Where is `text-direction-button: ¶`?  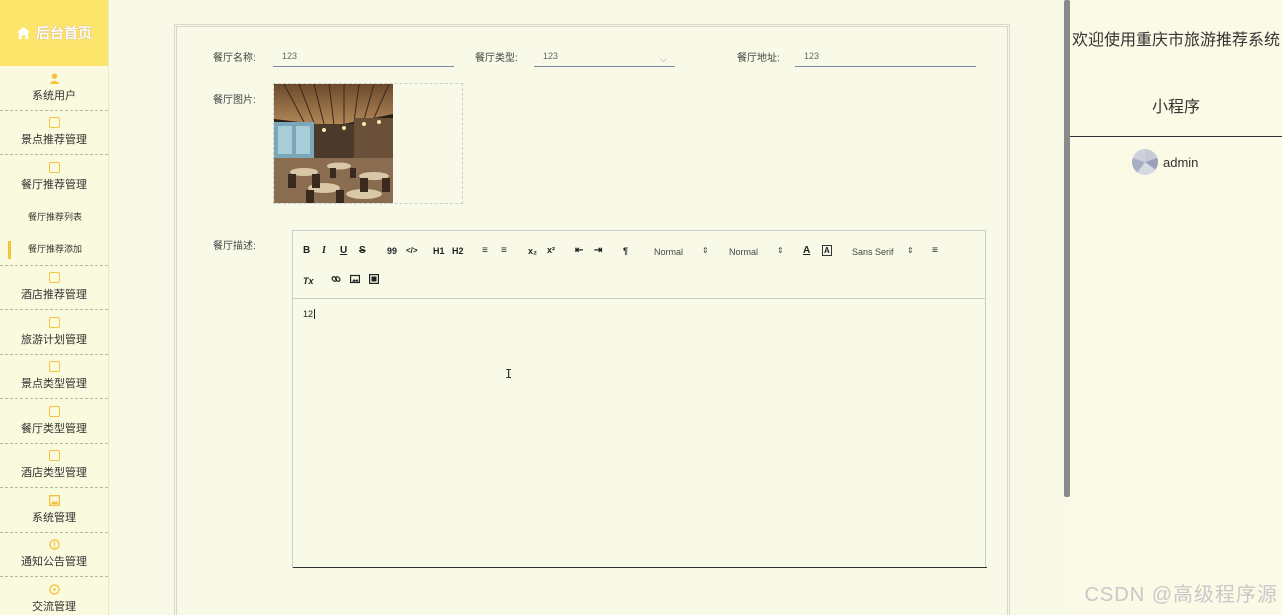
text-direction-button: ¶ is located at coordinates (625, 251).